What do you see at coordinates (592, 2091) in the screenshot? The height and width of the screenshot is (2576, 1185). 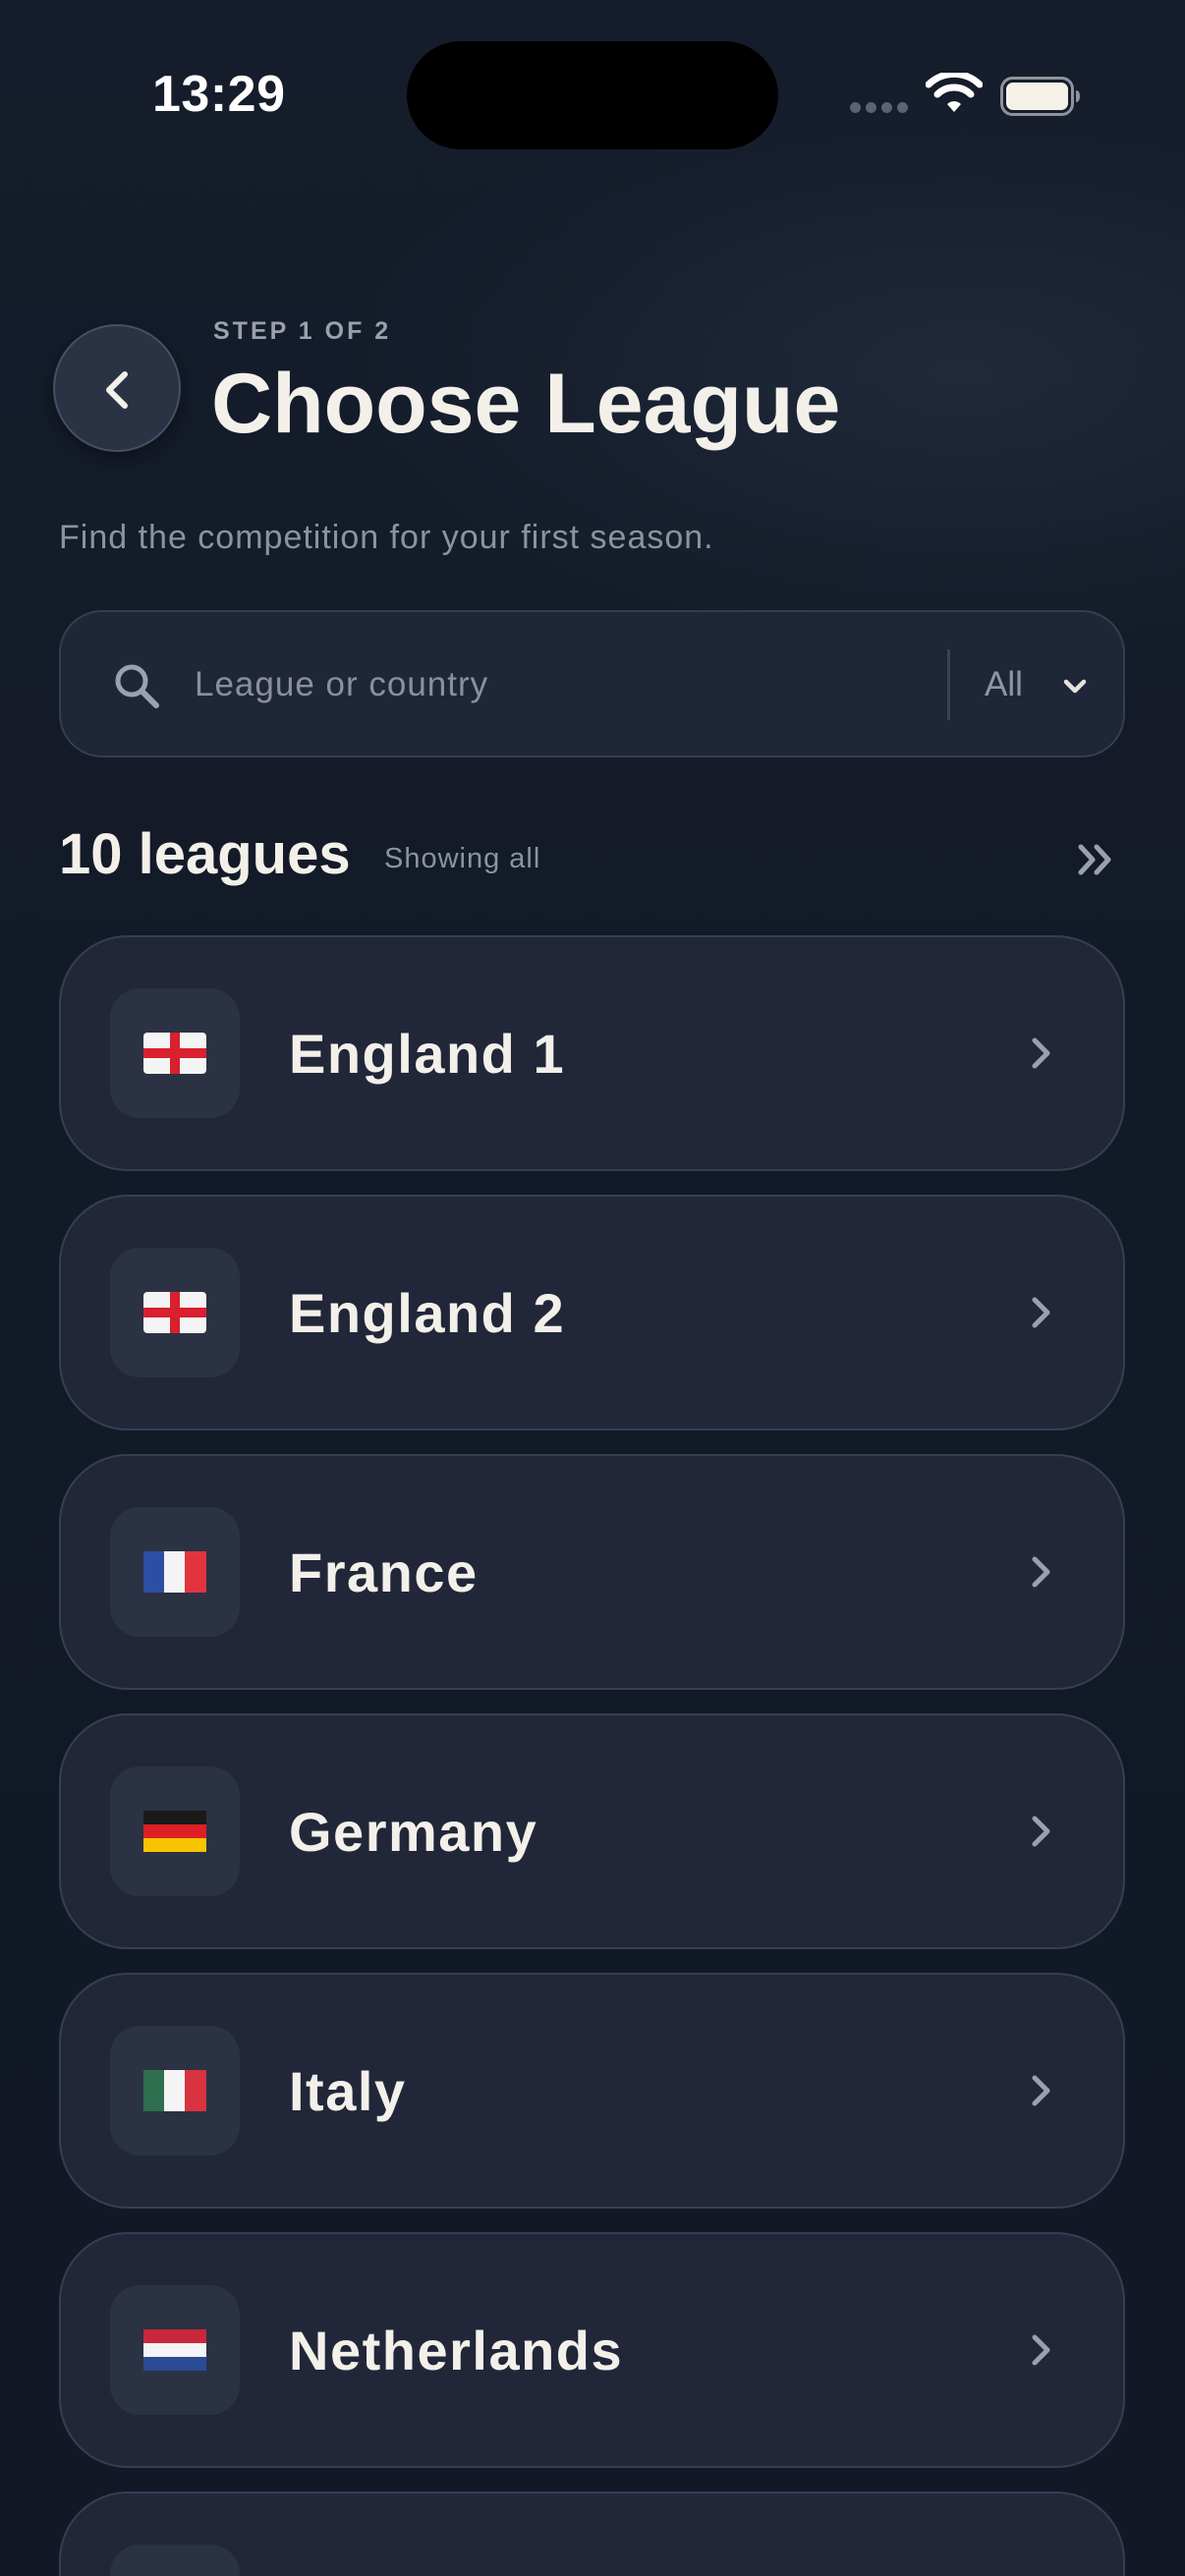 I see `league-row-italy: Italy` at bounding box center [592, 2091].